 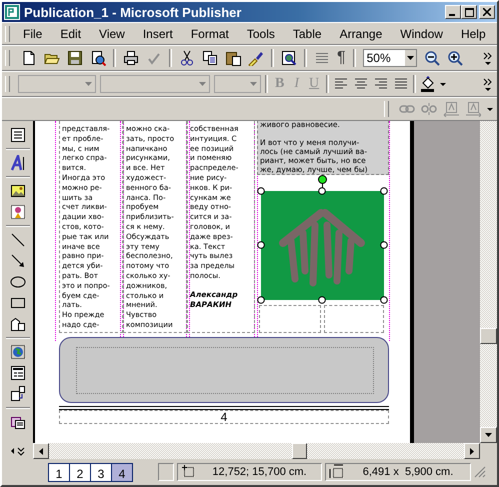 What do you see at coordinates (112, 33) in the screenshot?
I see `menu-item: View` at bounding box center [112, 33].